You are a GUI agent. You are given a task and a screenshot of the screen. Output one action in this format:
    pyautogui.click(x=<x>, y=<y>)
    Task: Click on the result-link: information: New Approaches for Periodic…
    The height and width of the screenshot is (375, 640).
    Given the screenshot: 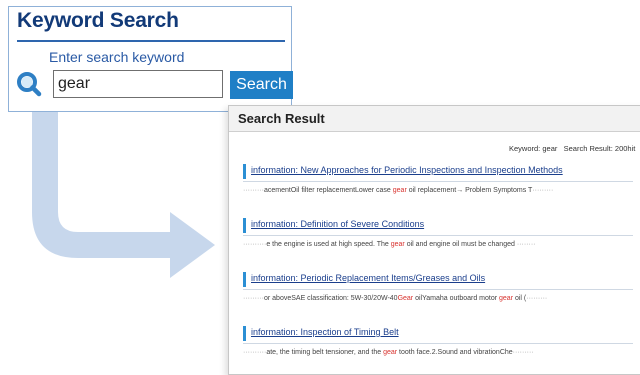 What is the action you would take?
    pyautogui.click(x=407, y=170)
    